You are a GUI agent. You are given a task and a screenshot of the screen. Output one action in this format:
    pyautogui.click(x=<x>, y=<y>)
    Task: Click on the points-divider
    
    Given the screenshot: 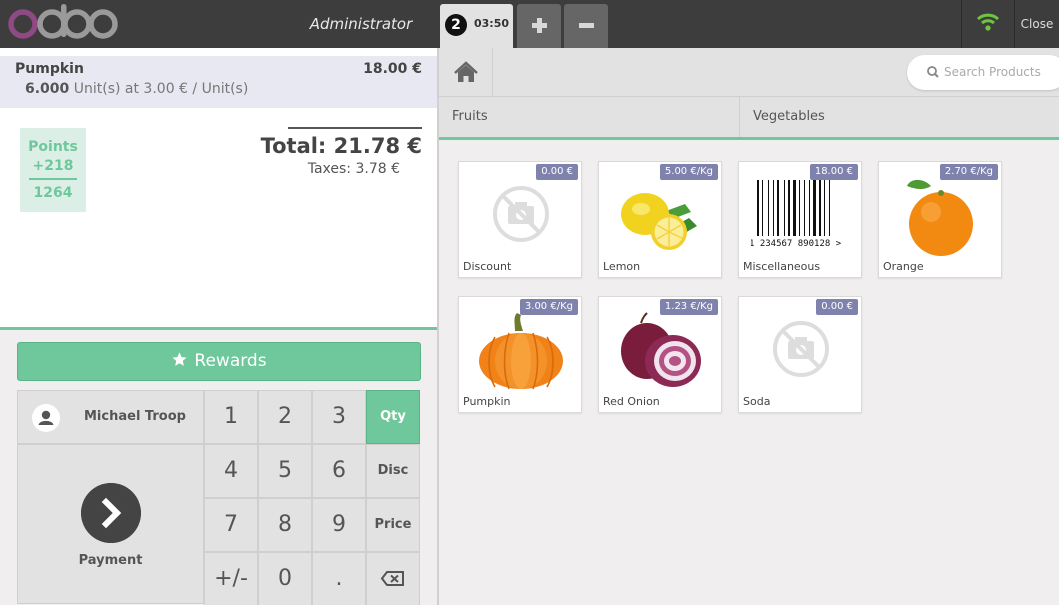 What is the action you would take?
    pyautogui.click(x=53, y=179)
    